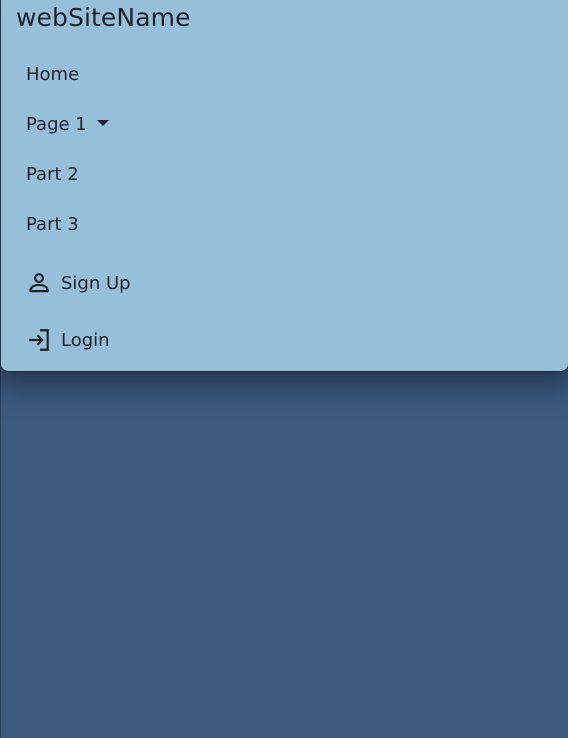 The image size is (568, 738). I want to click on nav-item-part3: Part 3, so click(52, 224).